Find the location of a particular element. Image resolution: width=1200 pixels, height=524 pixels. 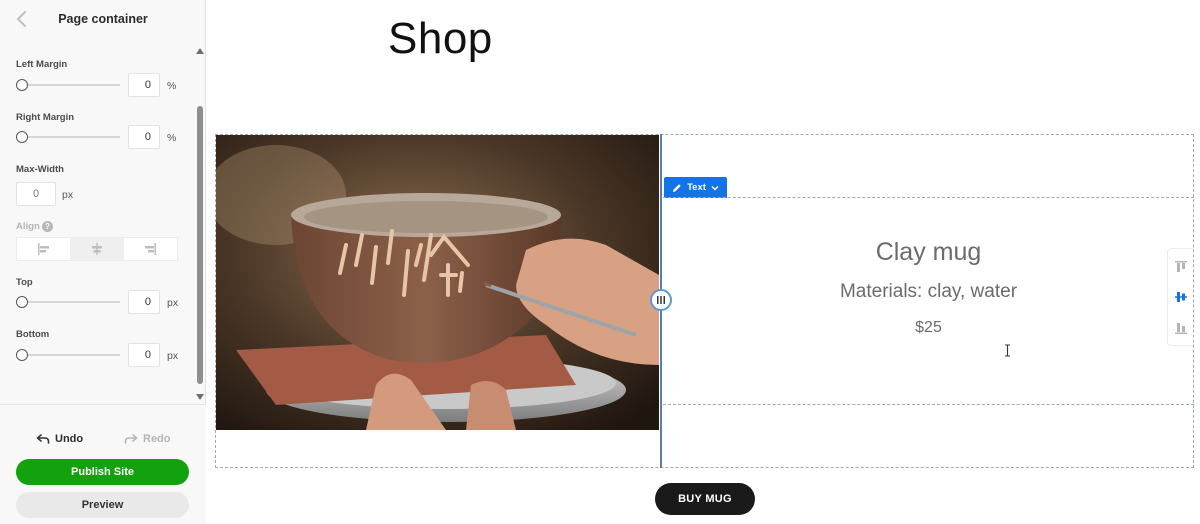

panel-scrollbar is located at coordinates (200, 224).